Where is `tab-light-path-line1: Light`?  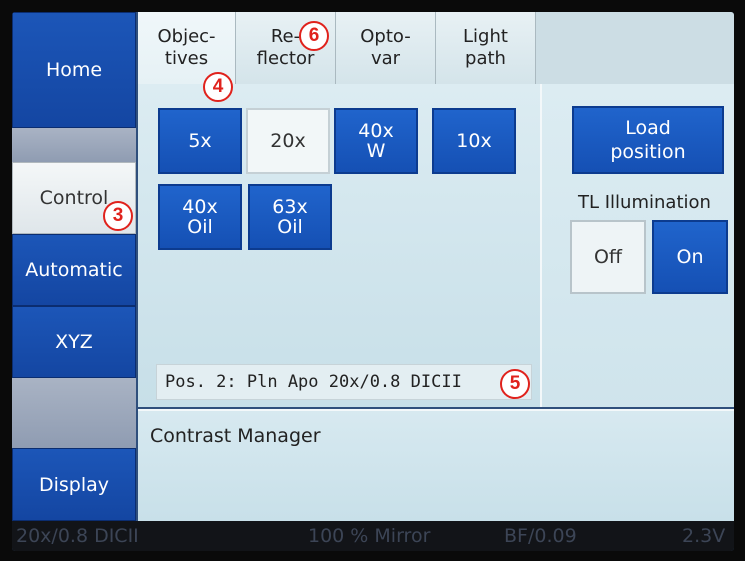
tab-light-path-line1: Light is located at coordinates (485, 36).